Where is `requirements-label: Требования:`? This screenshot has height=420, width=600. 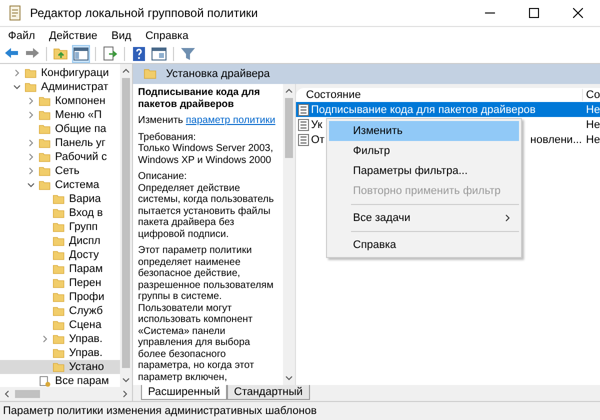 requirements-label: Требования: is located at coordinates (167, 137).